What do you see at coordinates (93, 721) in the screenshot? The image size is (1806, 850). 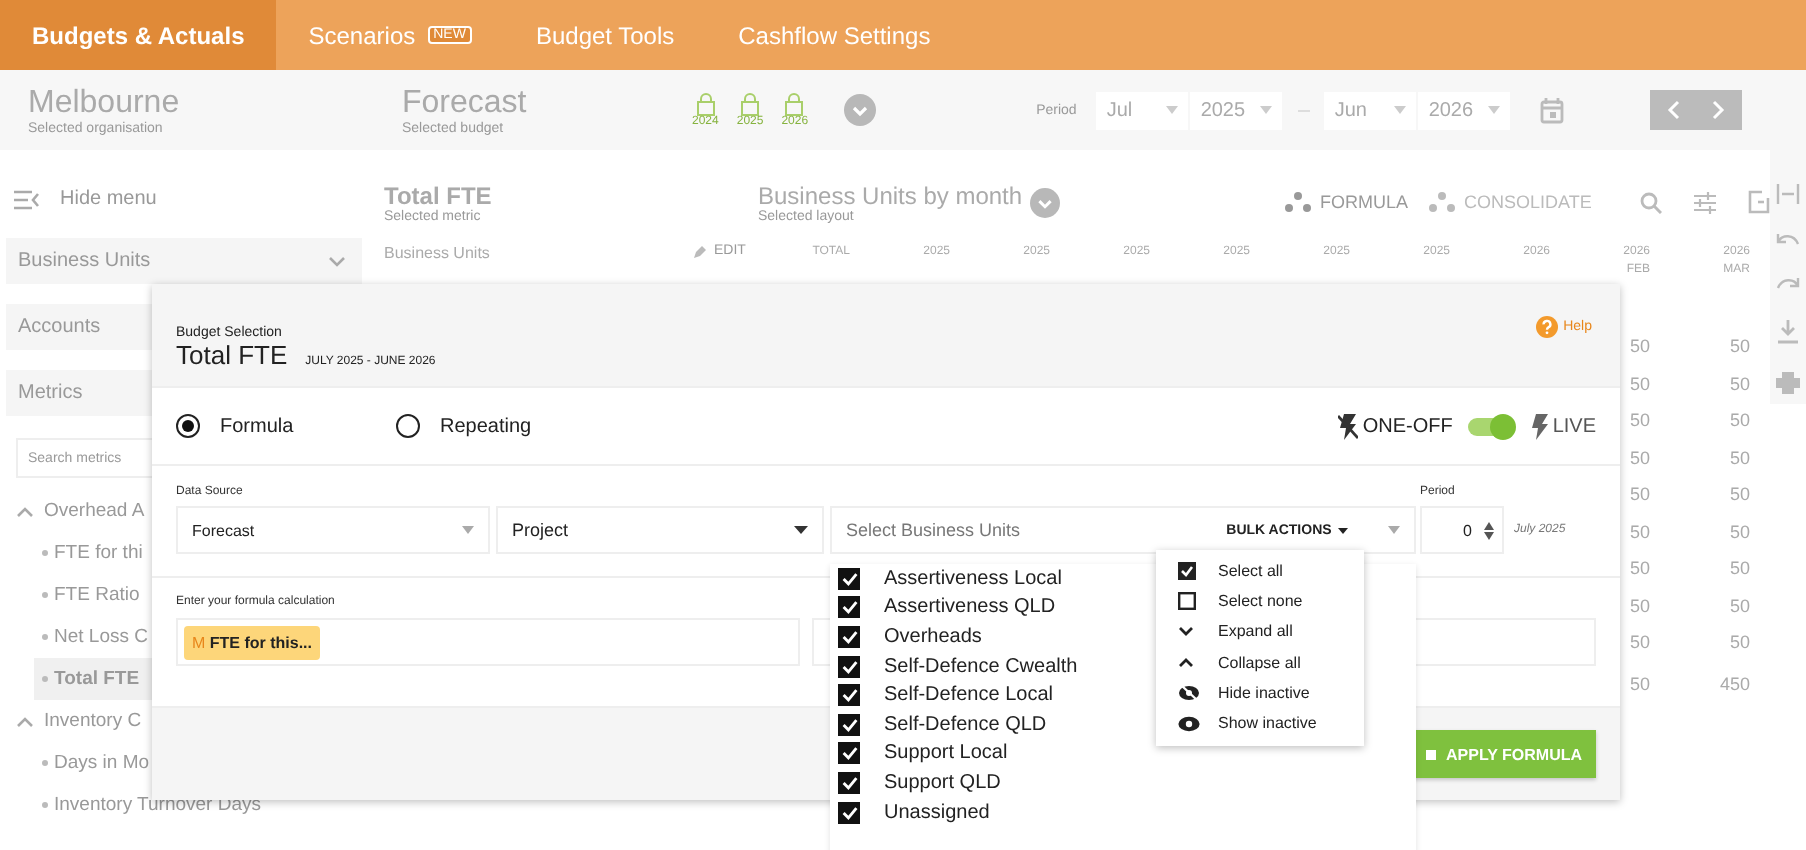 I see `tree-group: Inventory C` at bounding box center [93, 721].